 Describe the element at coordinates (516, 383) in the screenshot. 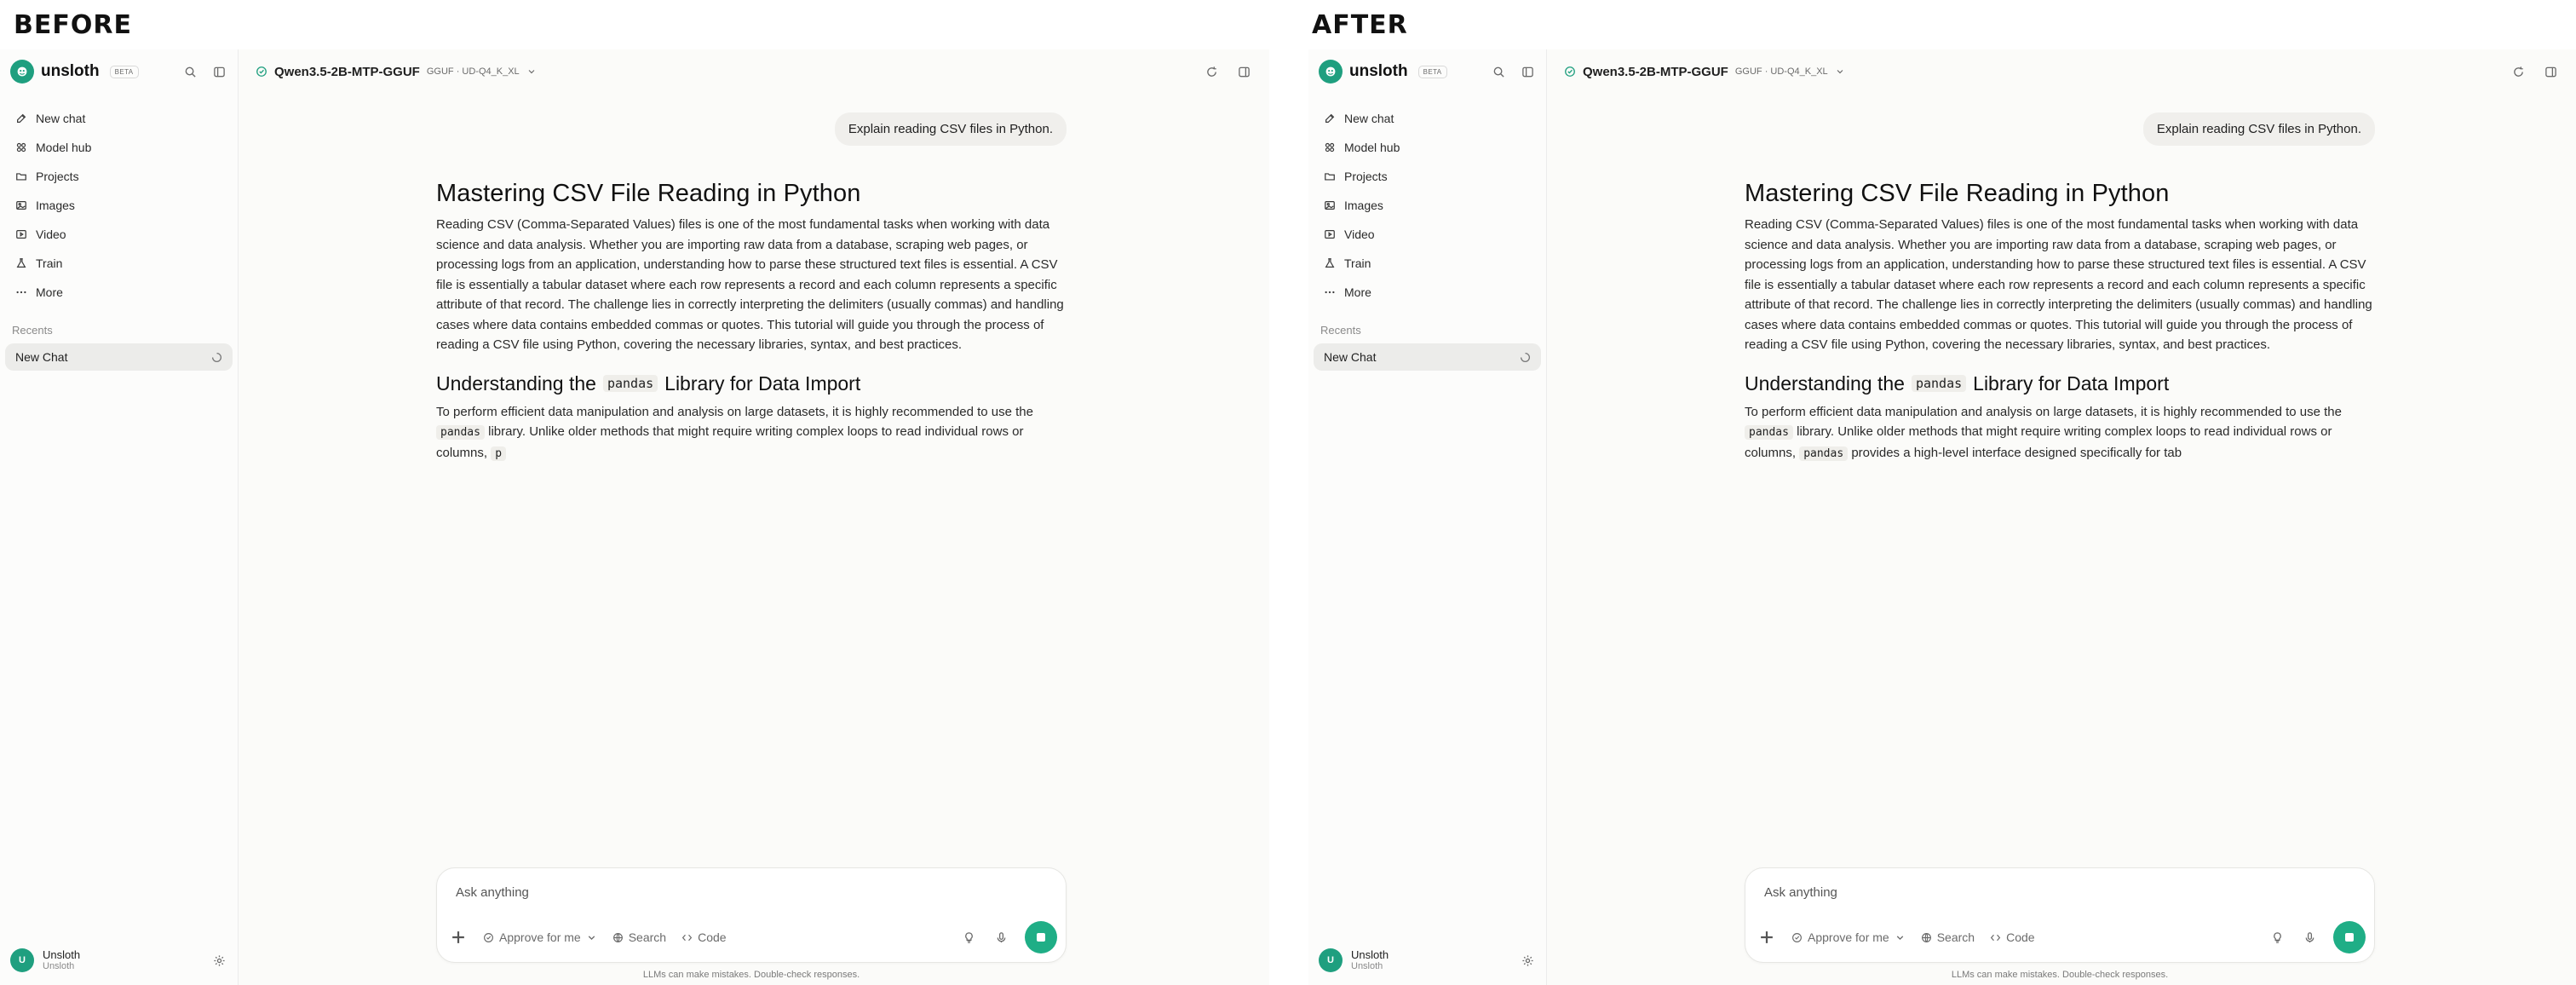

I see `subheading-text: Understanding the` at that location.